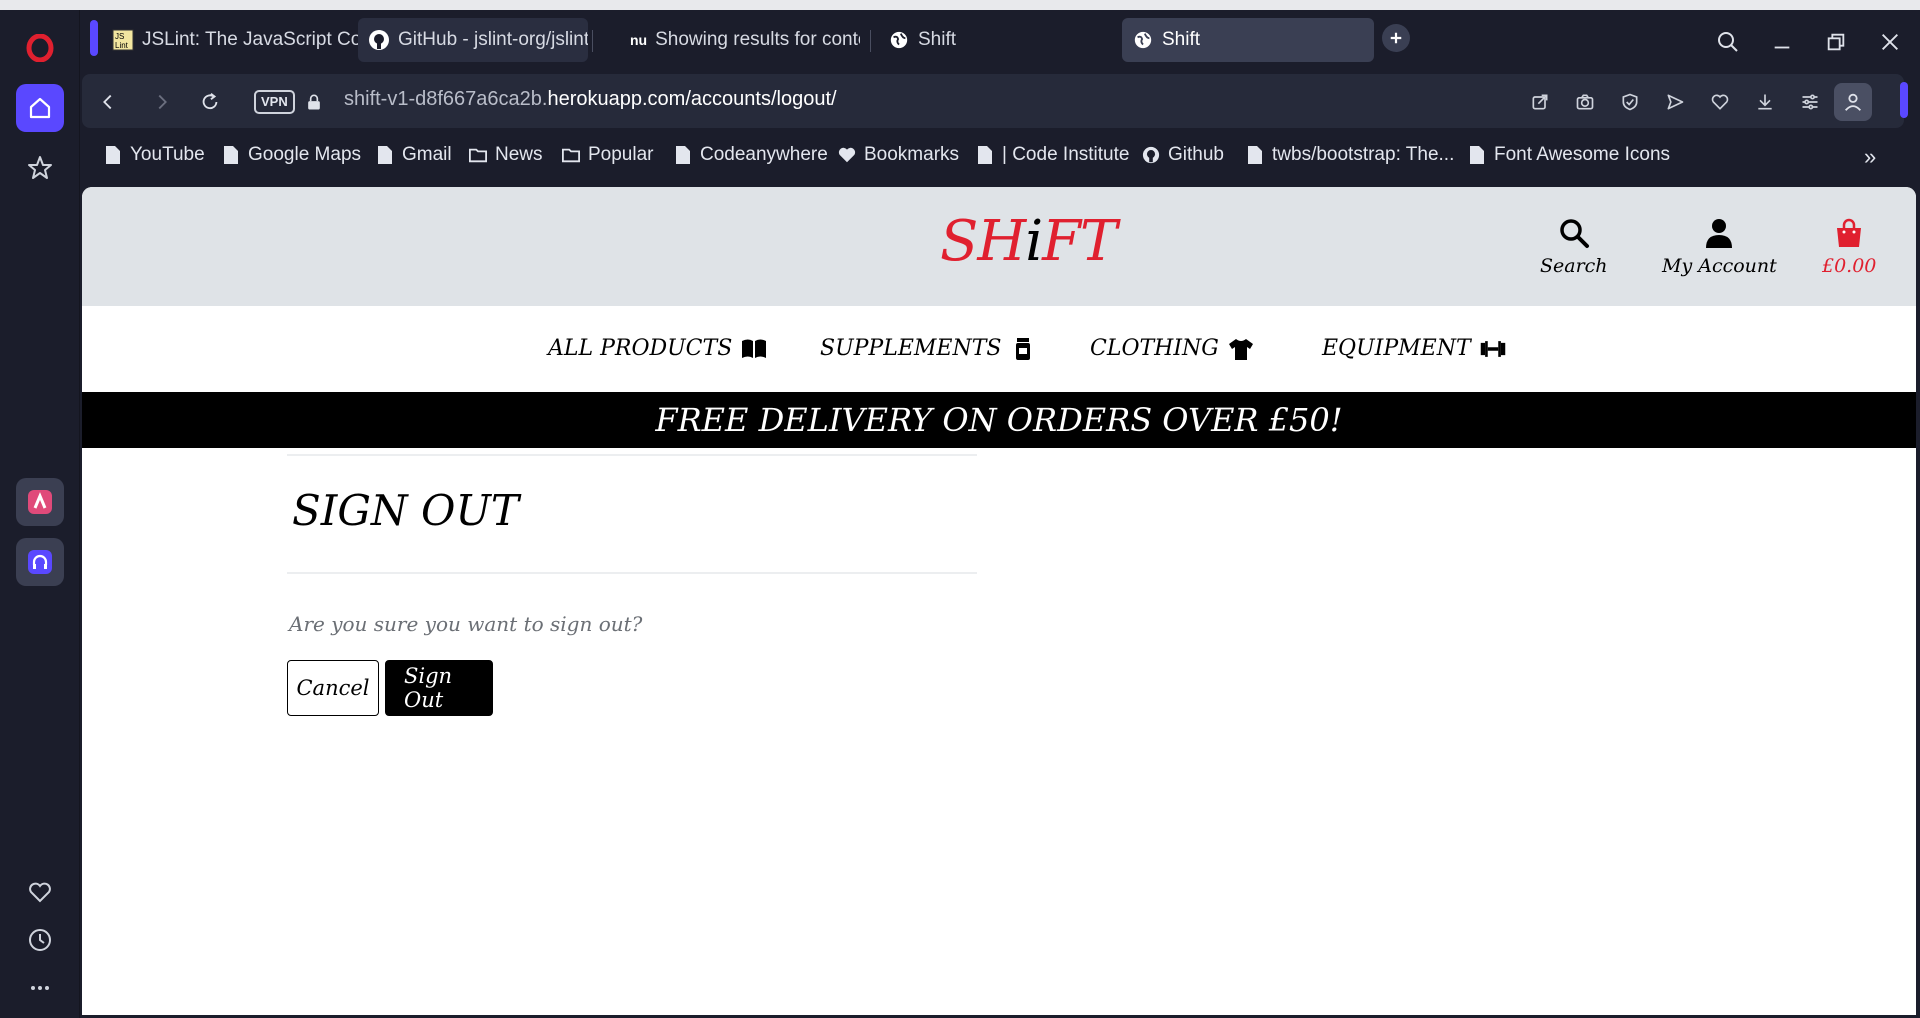  Describe the element at coordinates (108, 102) in the screenshot. I see `back-button` at that location.